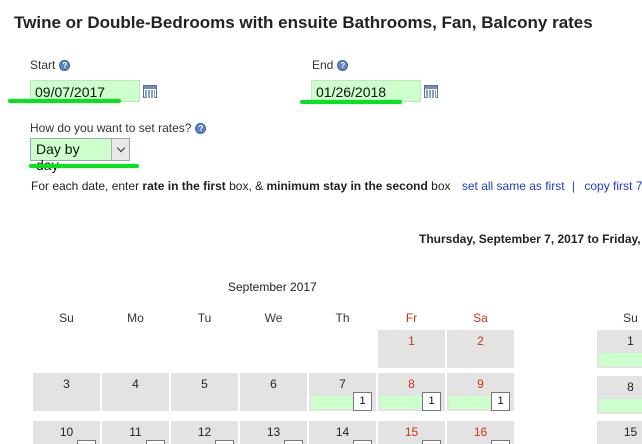 This screenshot has height=444, width=642. I want to click on day-number: 14, so click(342, 432).